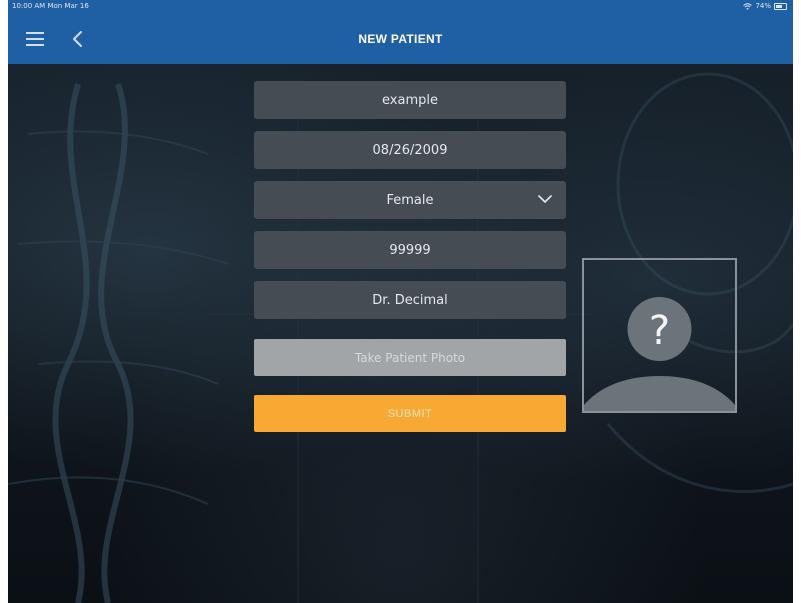 The width and height of the screenshot is (801, 603). What do you see at coordinates (410, 357) in the screenshot?
I see `take-patient-photo-button: Take Patient Photo` at bounding box center [410, 357].